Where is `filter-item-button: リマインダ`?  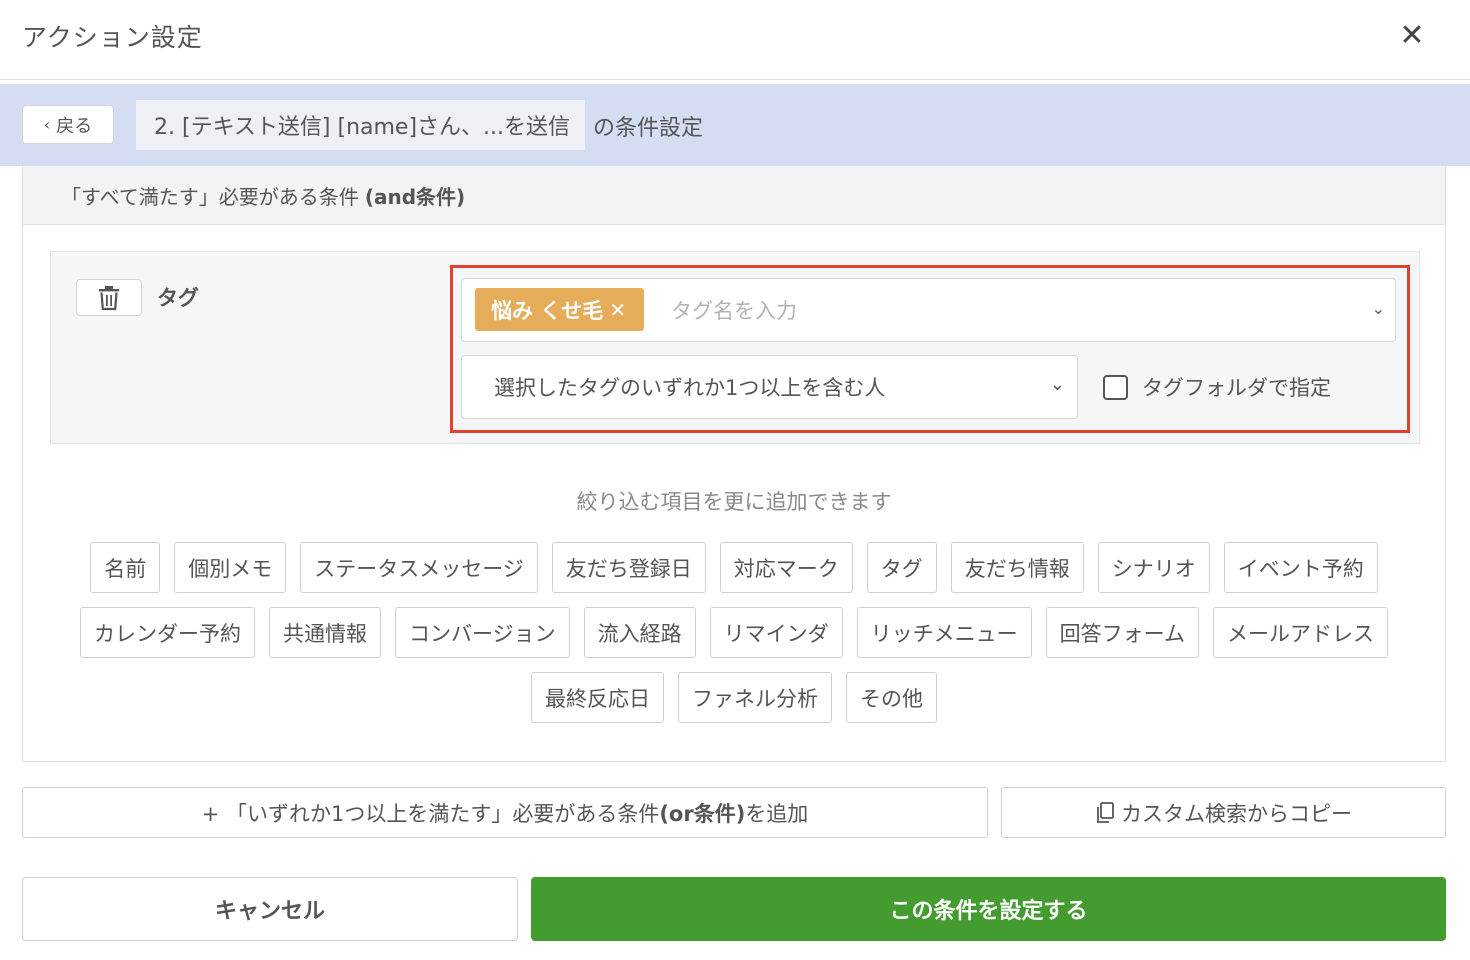 filter-item-button: リマインダ is located at coordinates (776, 632).